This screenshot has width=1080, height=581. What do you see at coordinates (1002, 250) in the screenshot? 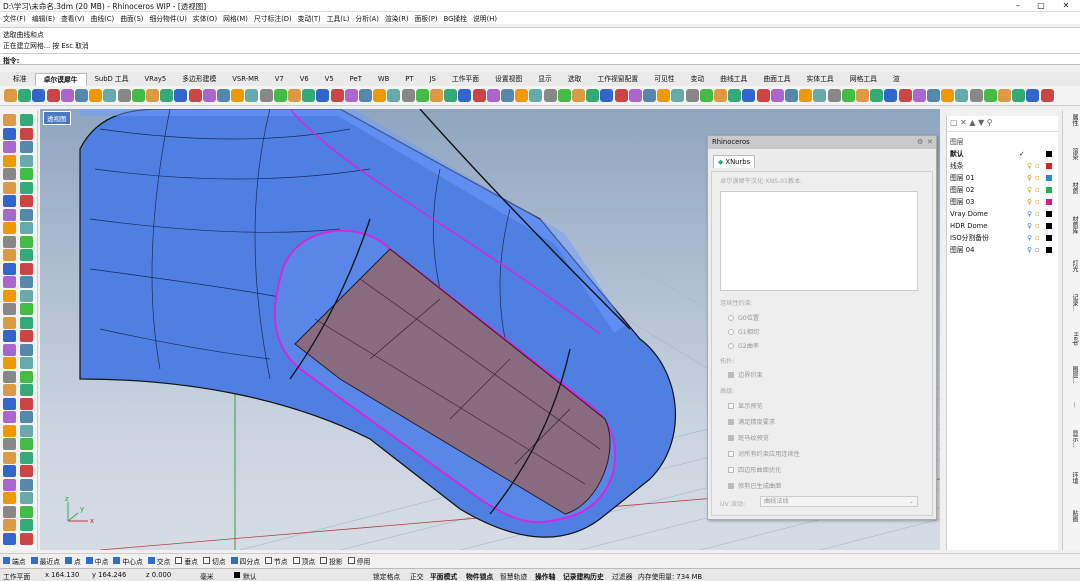
I see `layer-row: 图层 04 ♀ ▫` at bounding box center [1002, 250].